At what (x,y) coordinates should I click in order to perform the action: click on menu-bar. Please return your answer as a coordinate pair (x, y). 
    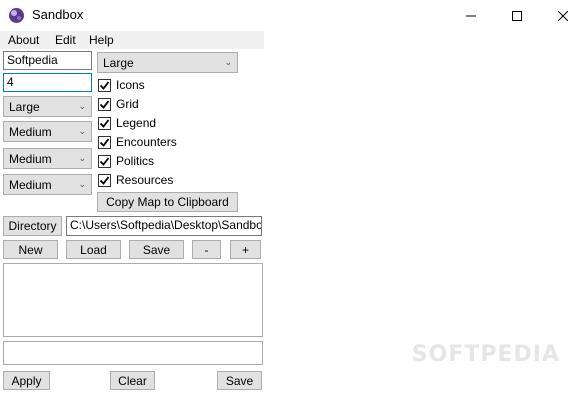
    Looking at the image, I should click on (132, 40).